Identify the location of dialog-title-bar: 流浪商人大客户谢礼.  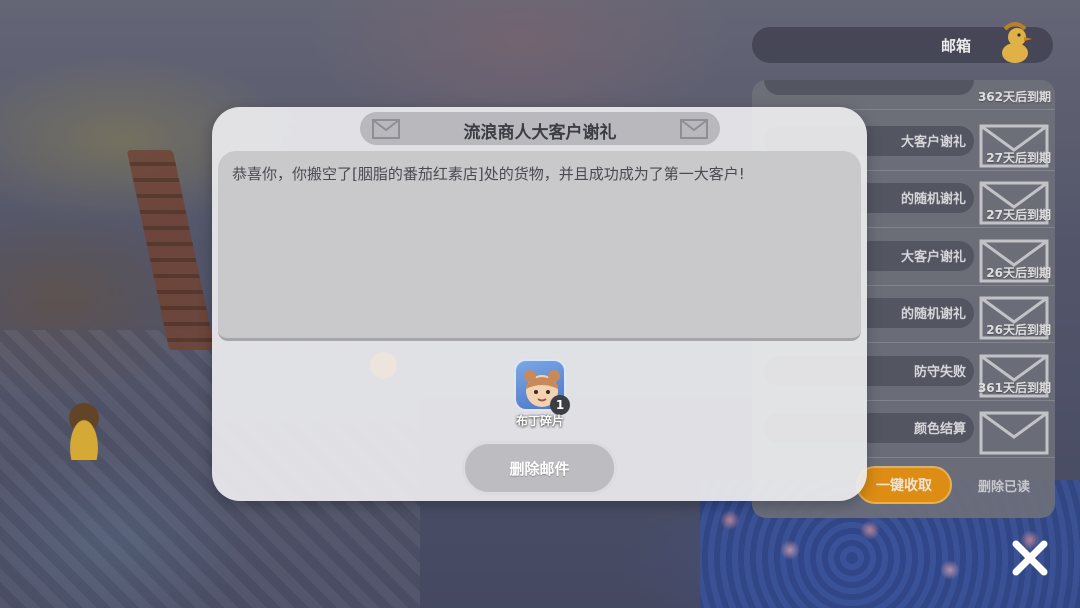
(540, 128).